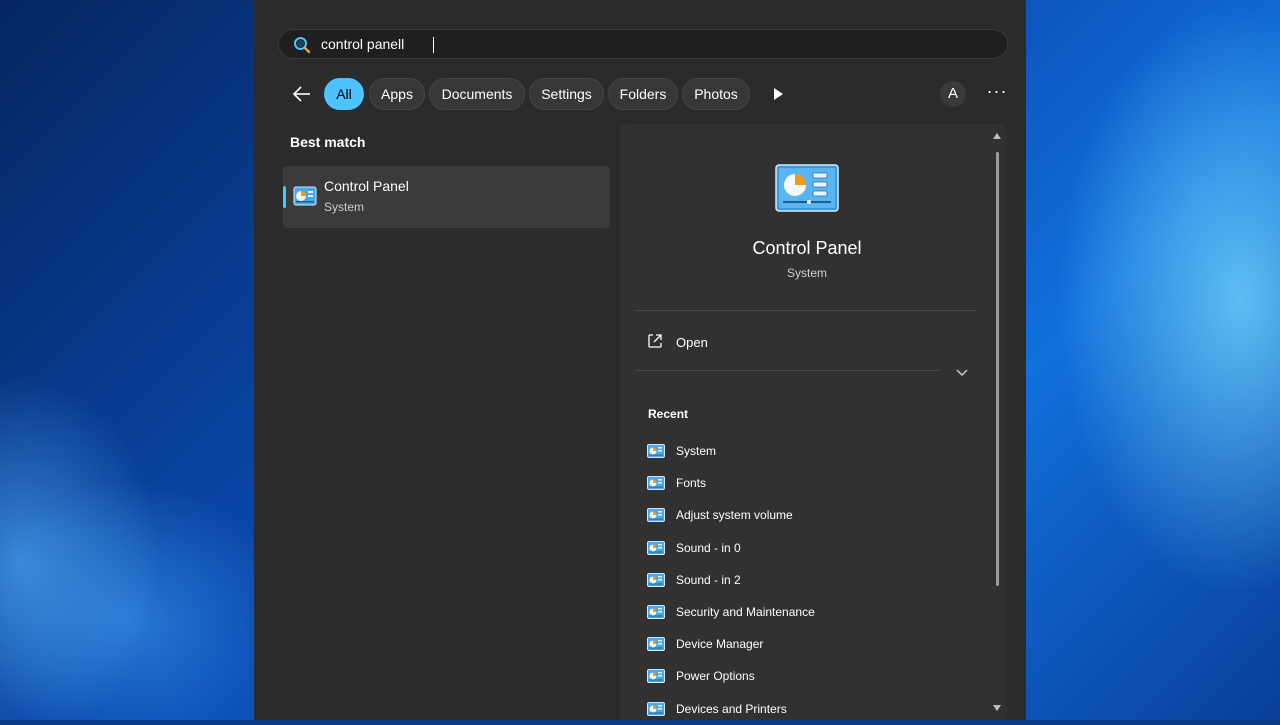  What do you see at coordinates (668, 414) in the screenshot?
I see `recent-heading: Recent` at bounding box center [668, 414].